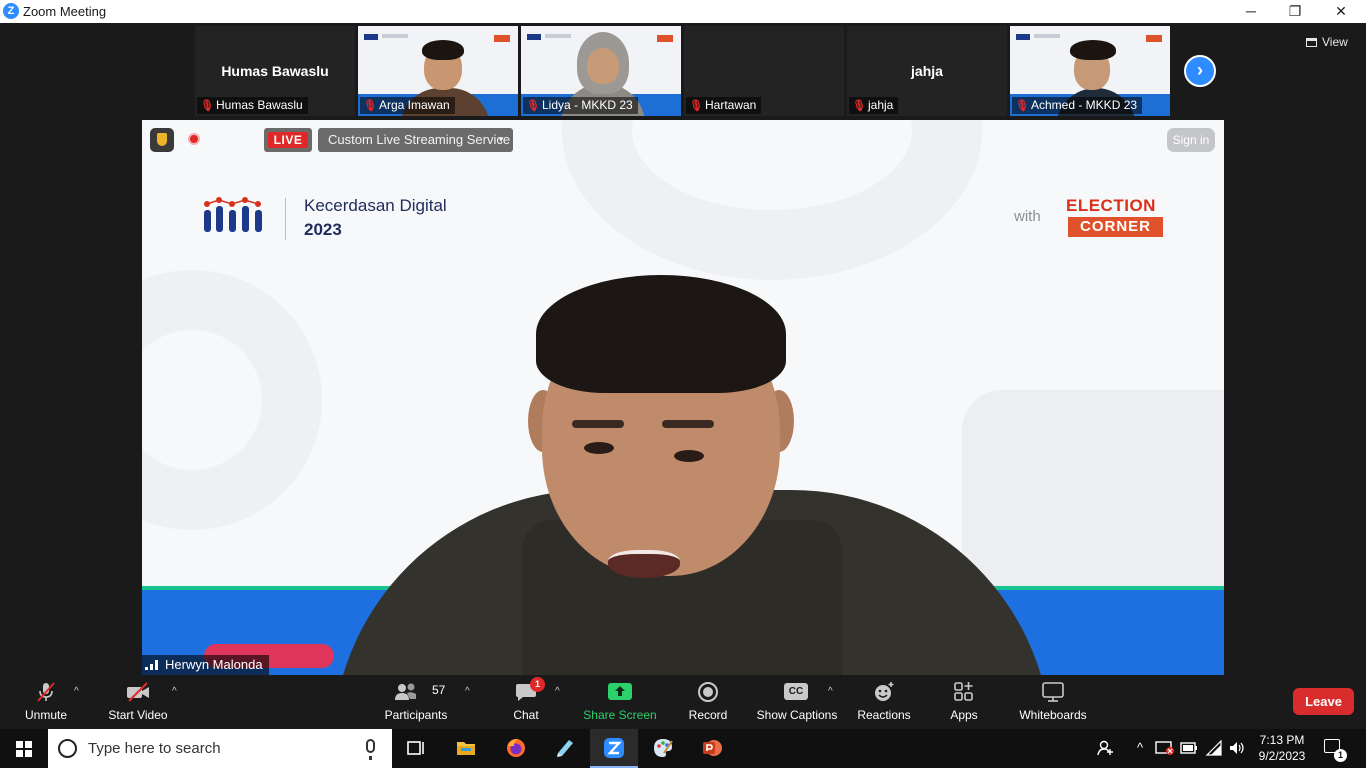 This screenshot has height=768, width=1366. What do you see at coordinates (884, 702) in the screenshot?
I see `reactions-button: Reactions` at bounding box center [884, 702].